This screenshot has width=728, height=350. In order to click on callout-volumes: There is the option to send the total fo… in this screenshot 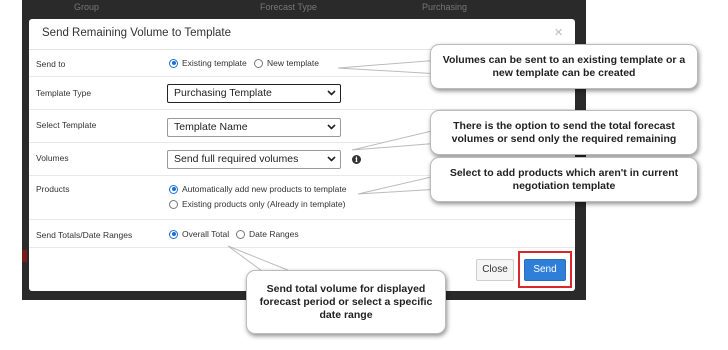, I will do `click(564, 132)`.